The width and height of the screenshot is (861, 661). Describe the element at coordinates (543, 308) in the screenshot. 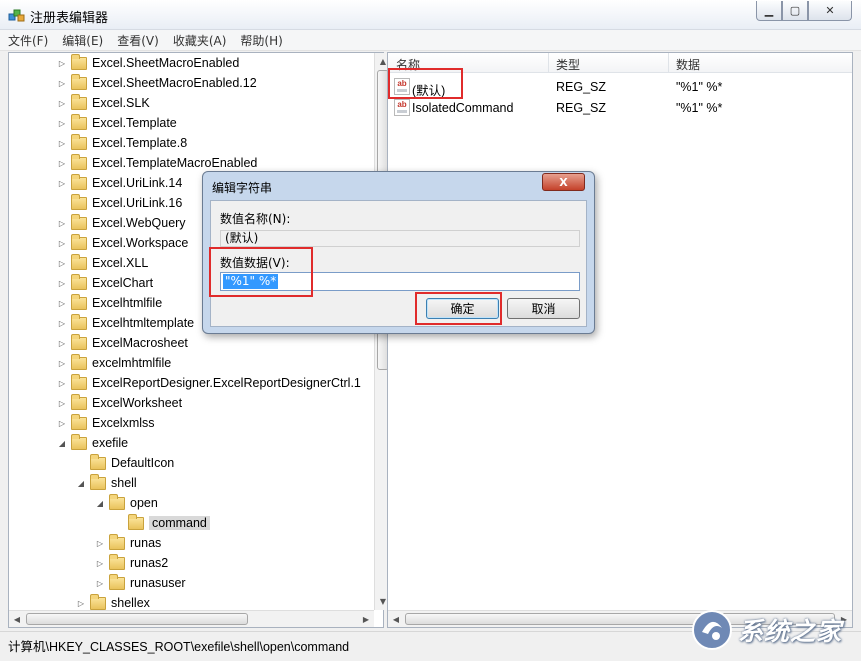

I see `cancel-button: 取消` at that location.